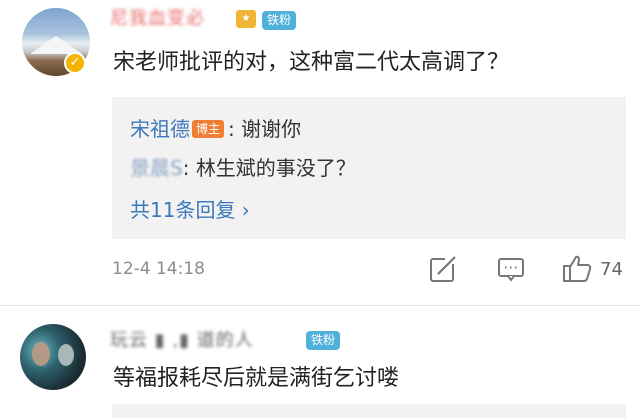 This screenshot has width=640, height=418. Describe the element at coordinates (156, 168) in the screenshot. I see `reply-author: 景晨S` at that location.